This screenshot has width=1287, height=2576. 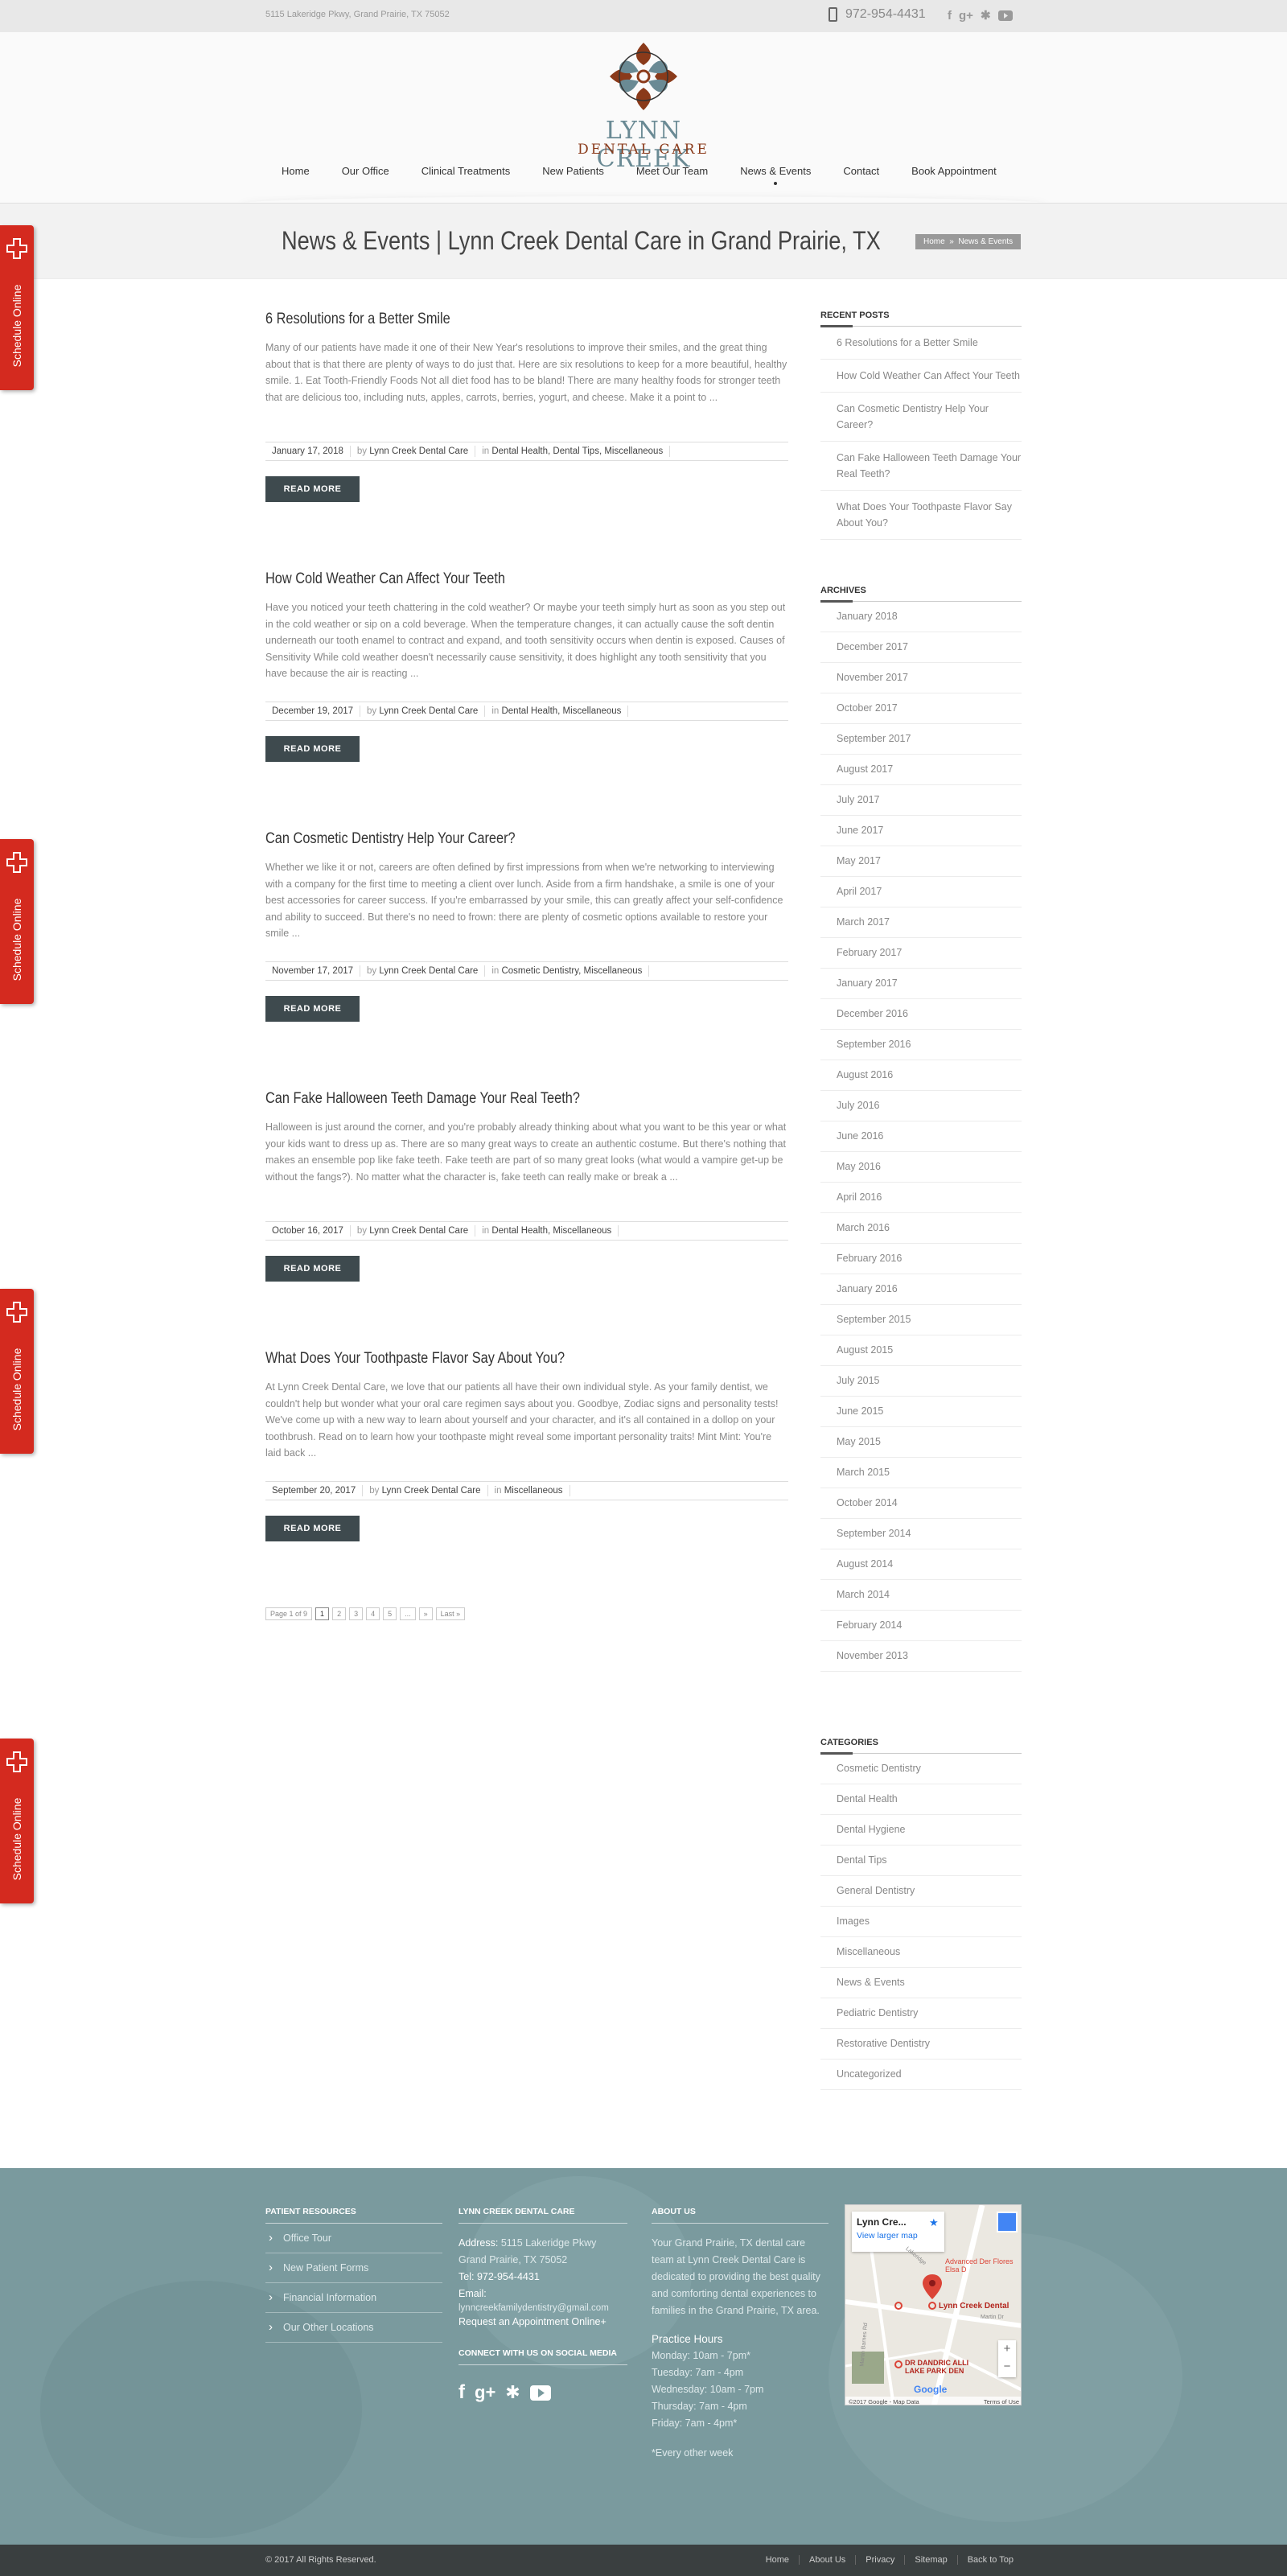 I want to click on archive-link: February 2014, so click(x=921, y=1626).